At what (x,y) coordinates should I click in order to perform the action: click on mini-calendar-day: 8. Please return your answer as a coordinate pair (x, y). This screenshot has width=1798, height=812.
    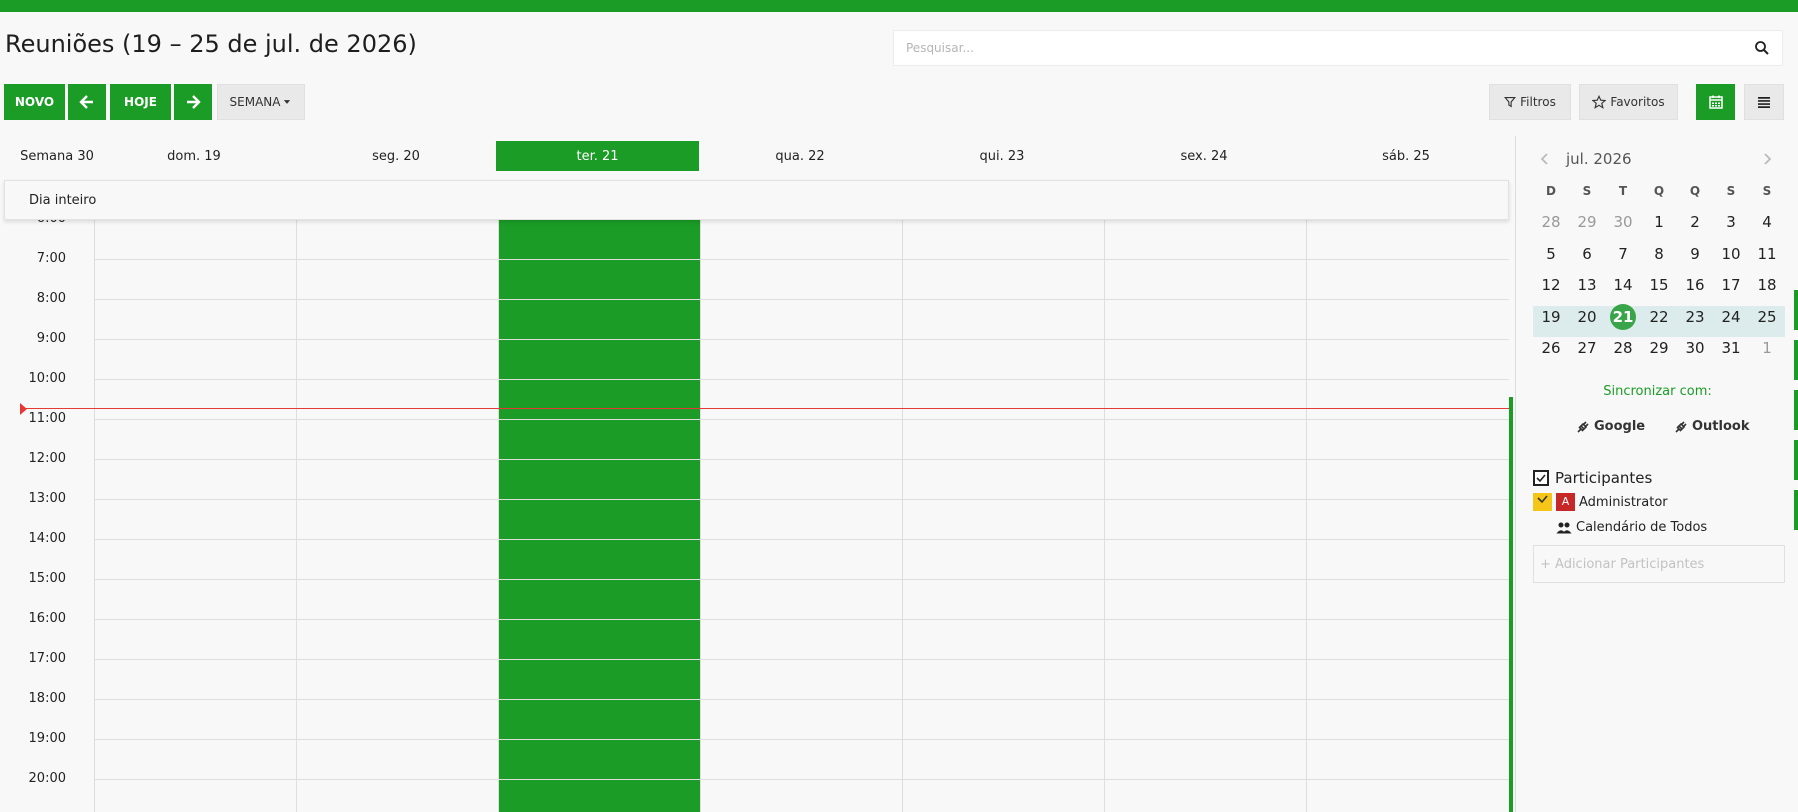
    Looking at the image, I should click on (1659, 254).